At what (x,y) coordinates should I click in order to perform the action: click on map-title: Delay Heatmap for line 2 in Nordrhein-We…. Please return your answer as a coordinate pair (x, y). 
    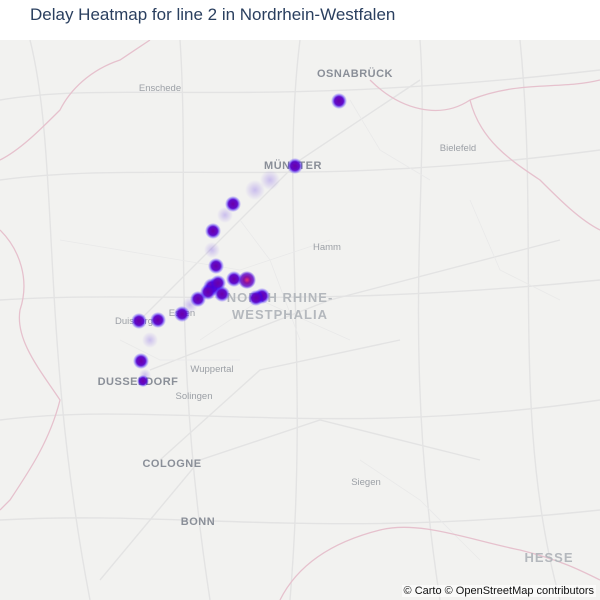
    Looking at the image, I should click on (213, 14).